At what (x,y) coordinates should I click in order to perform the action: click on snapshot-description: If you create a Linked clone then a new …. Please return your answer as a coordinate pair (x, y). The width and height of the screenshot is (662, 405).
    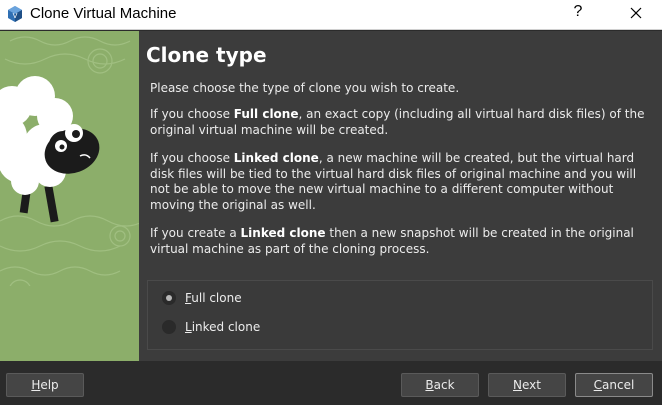
    Looking at the image, I should click on (392, 241).